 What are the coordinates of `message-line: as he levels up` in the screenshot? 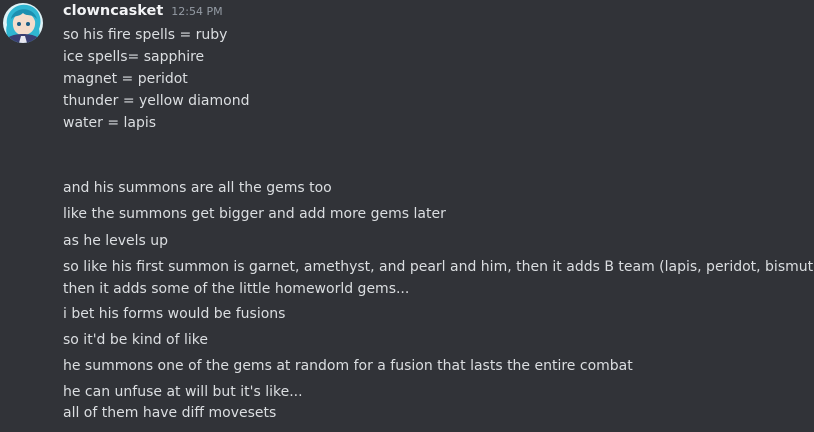 It's located at (116, 241).